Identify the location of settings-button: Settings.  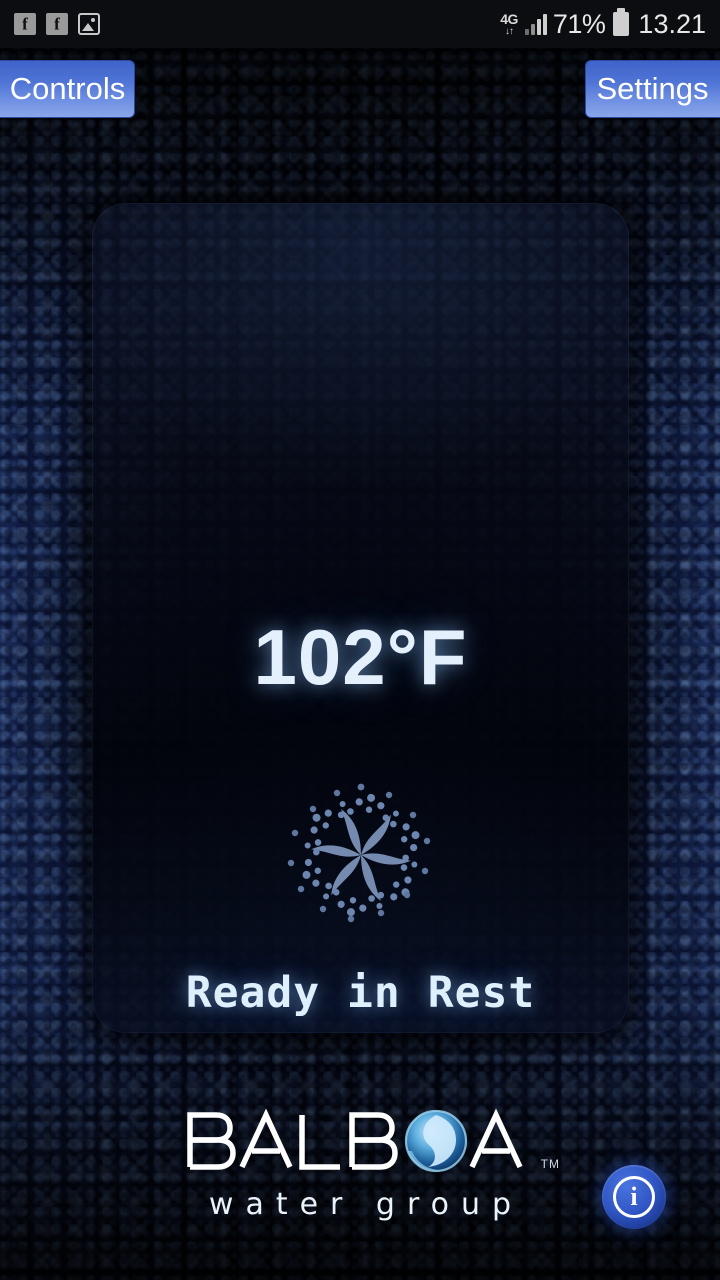
(652, 89).